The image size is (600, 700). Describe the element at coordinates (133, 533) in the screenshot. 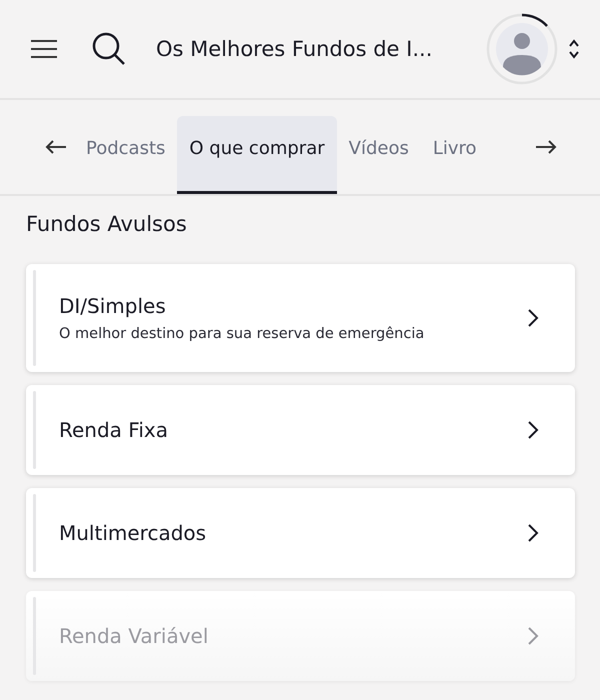

I see `card-title: Multimercados` at that location.